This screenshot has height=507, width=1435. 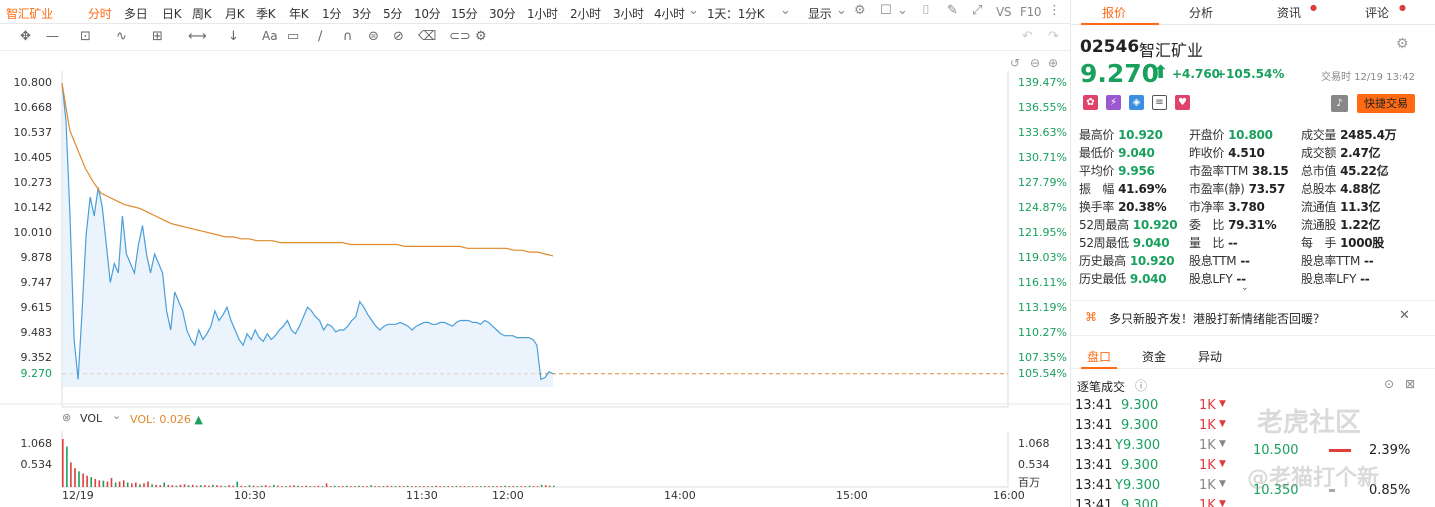 I want to click on tab-analysis: 分析, so click(x=1201, y=12).